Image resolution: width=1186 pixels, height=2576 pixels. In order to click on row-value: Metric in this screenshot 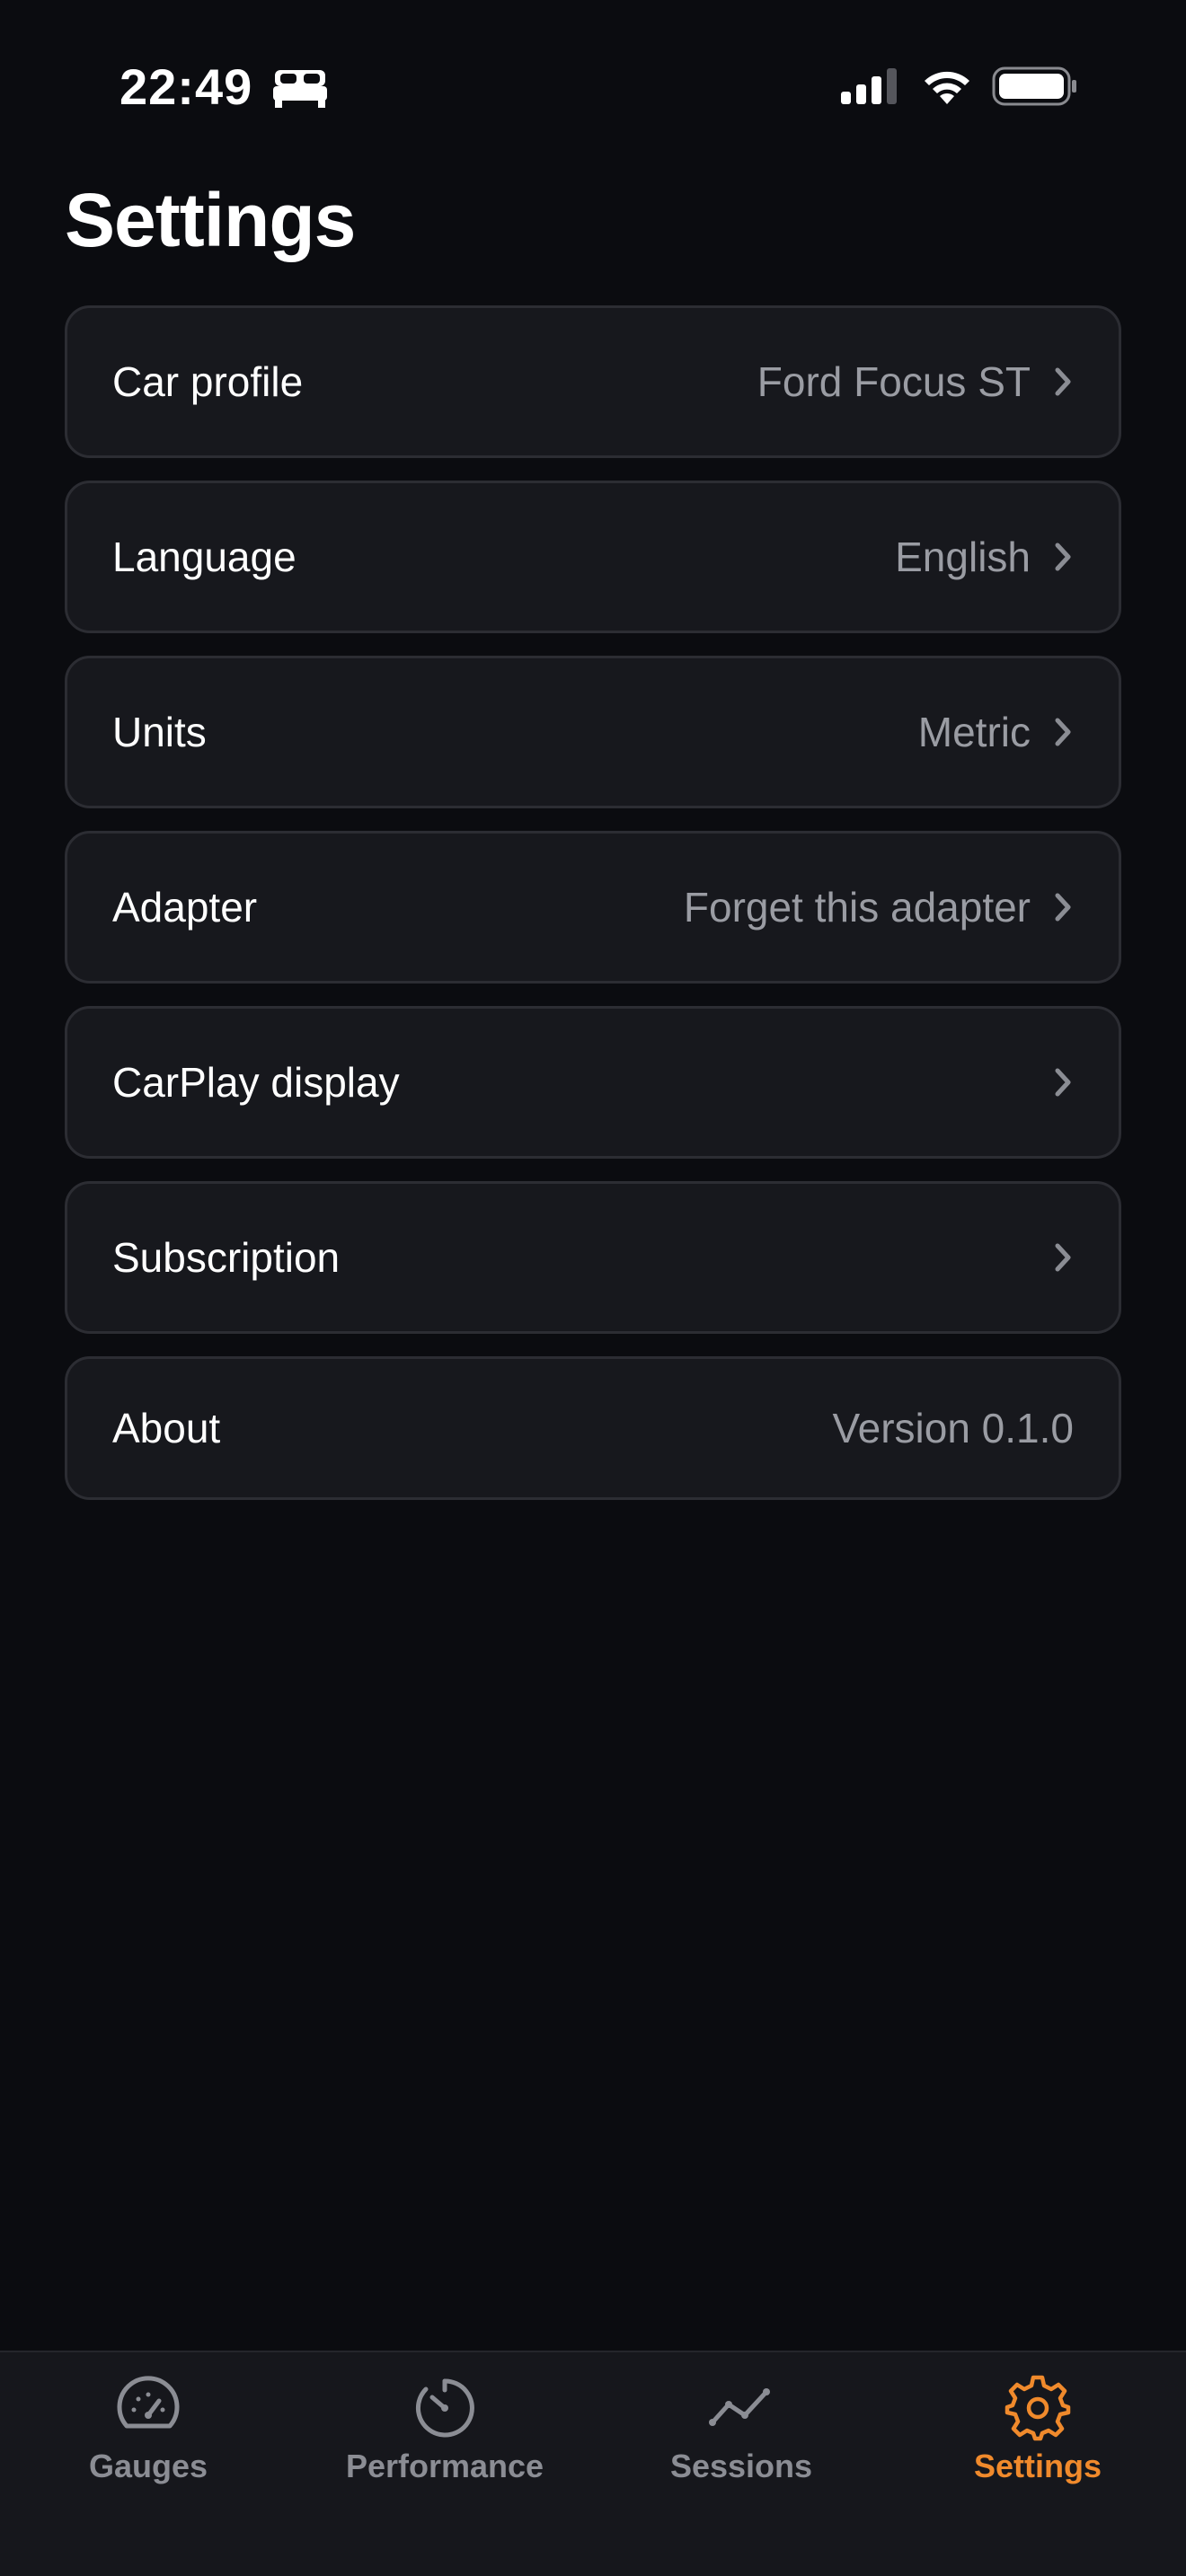, I will do `click(974, 732)`.